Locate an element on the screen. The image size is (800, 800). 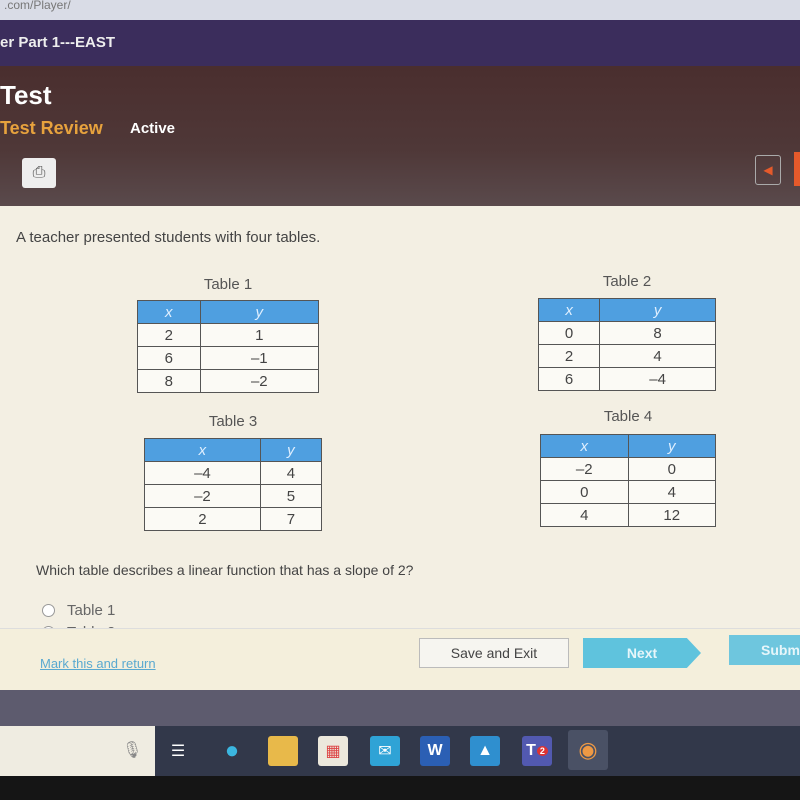
cell: –1 is located at coordinates (259, 358).